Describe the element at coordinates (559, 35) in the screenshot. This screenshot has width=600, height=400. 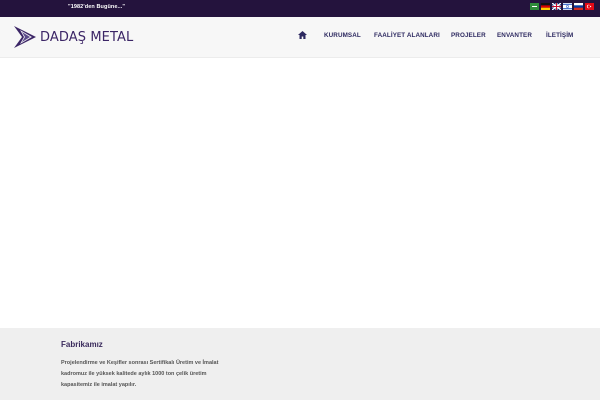
I see `nav-item-iletisim: İLETİŞİM` at that location.